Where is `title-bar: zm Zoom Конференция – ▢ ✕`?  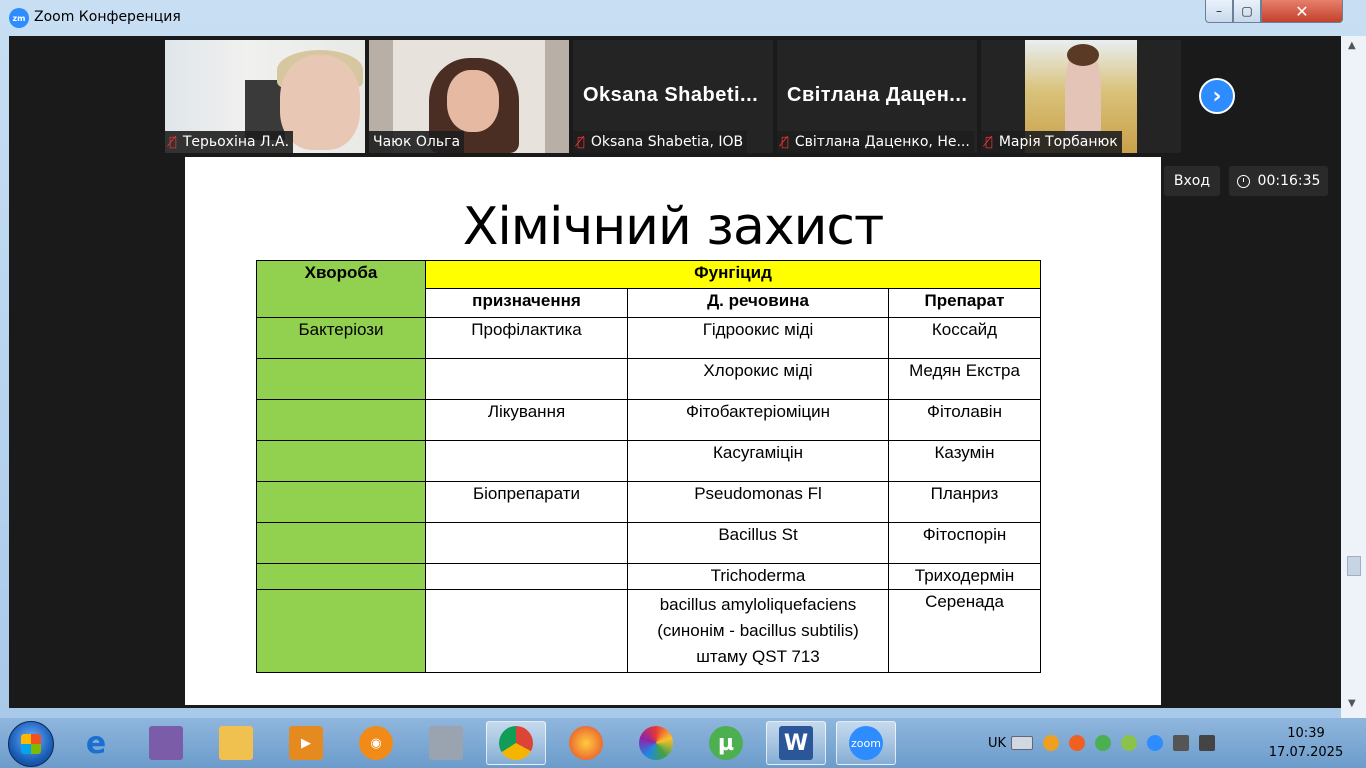 title-bar: zm Zoom Конференция – ▢ ✕ is located at coordinates (683, 18).